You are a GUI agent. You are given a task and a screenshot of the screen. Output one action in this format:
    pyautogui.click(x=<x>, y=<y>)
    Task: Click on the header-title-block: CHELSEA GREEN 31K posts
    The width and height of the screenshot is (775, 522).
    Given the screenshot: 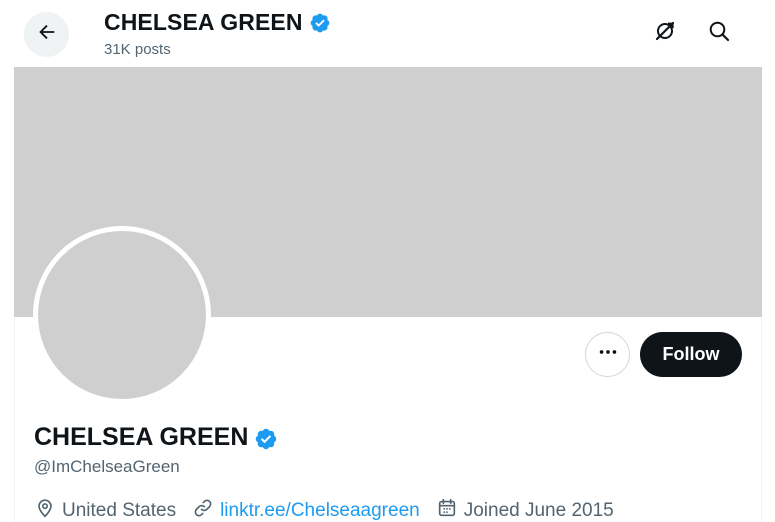 What is the action you would take?
    pyautogui.click(x=217, y=33)
    